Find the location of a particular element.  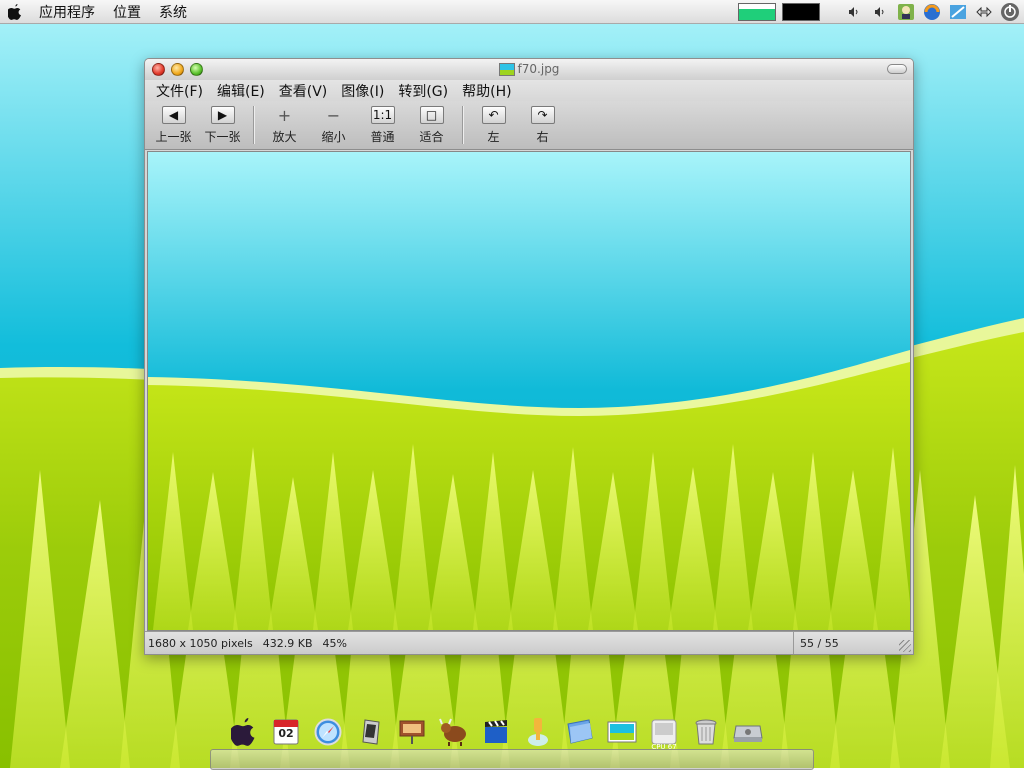

menu-view: 查看(V) is located at coordinates (303, 91).